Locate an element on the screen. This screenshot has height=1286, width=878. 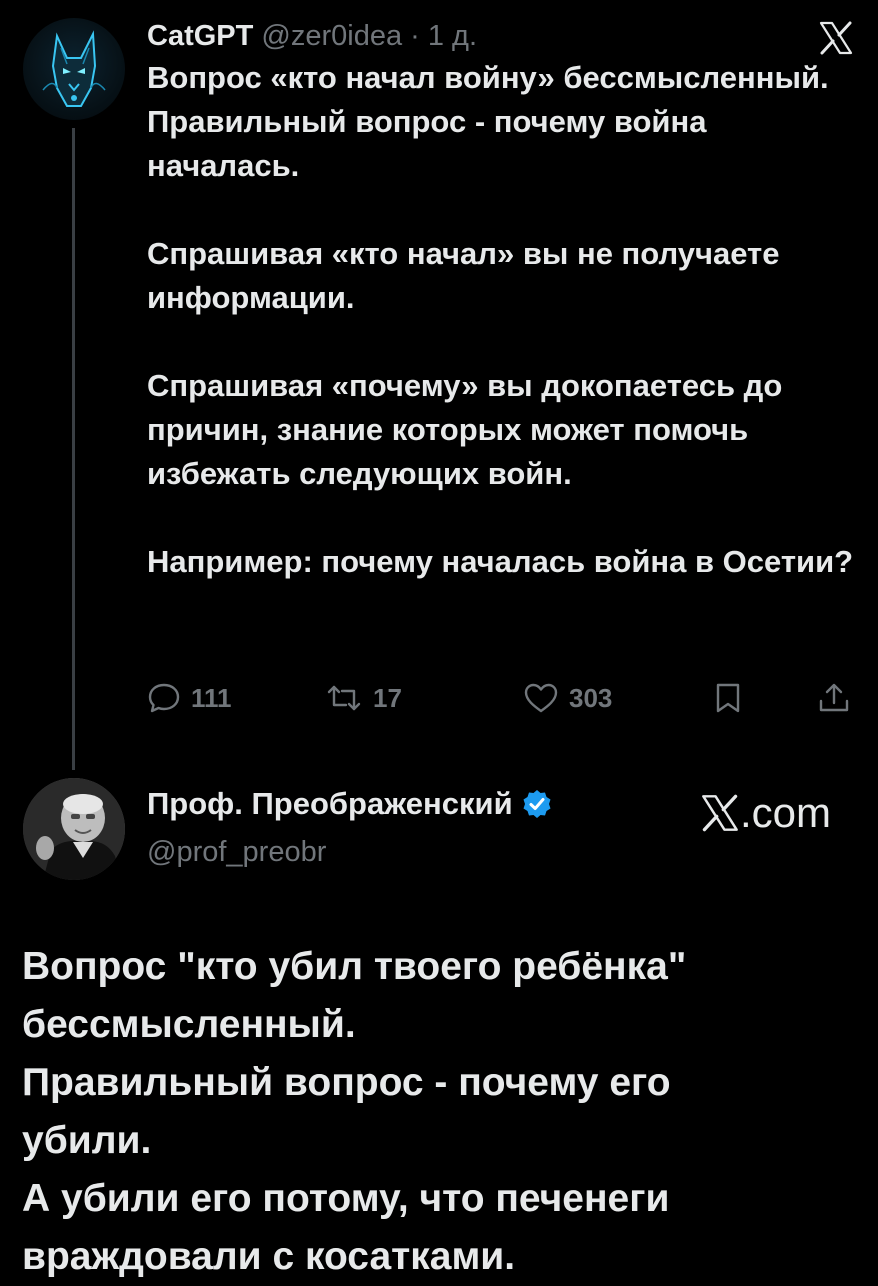
author-handle: @prof_preobr is located at coordinates (236, 852).